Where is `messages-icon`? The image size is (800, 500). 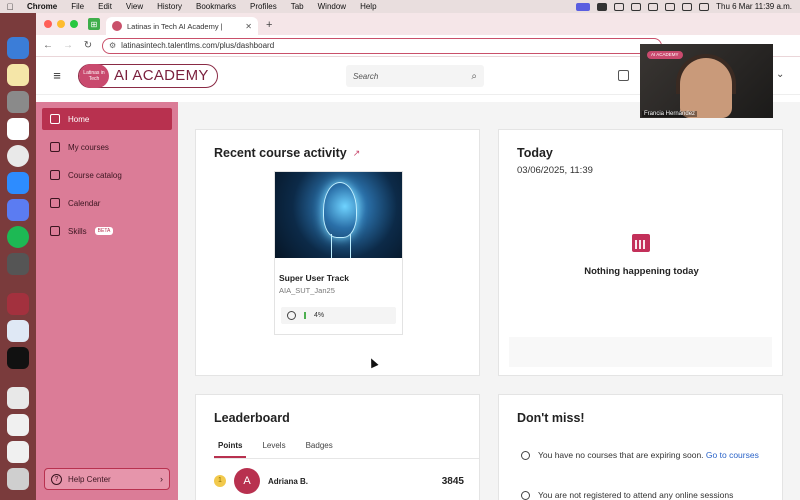
messages-icon is located at coordinates (623, 75).